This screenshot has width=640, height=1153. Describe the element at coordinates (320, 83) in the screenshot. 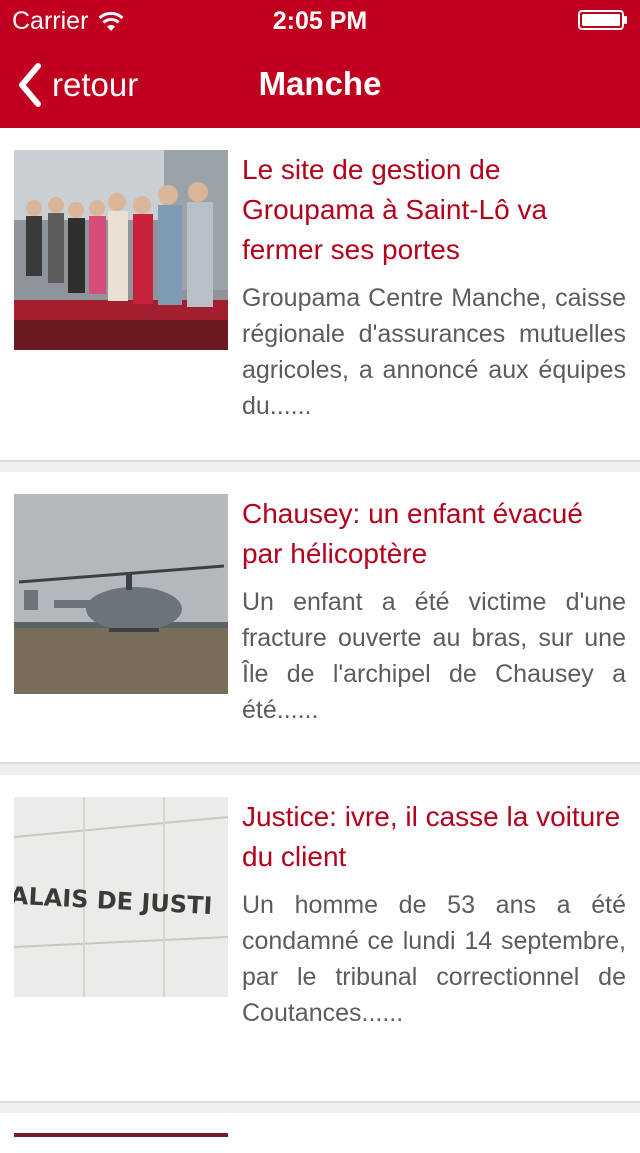

I see `page-title: Manche` at that location.